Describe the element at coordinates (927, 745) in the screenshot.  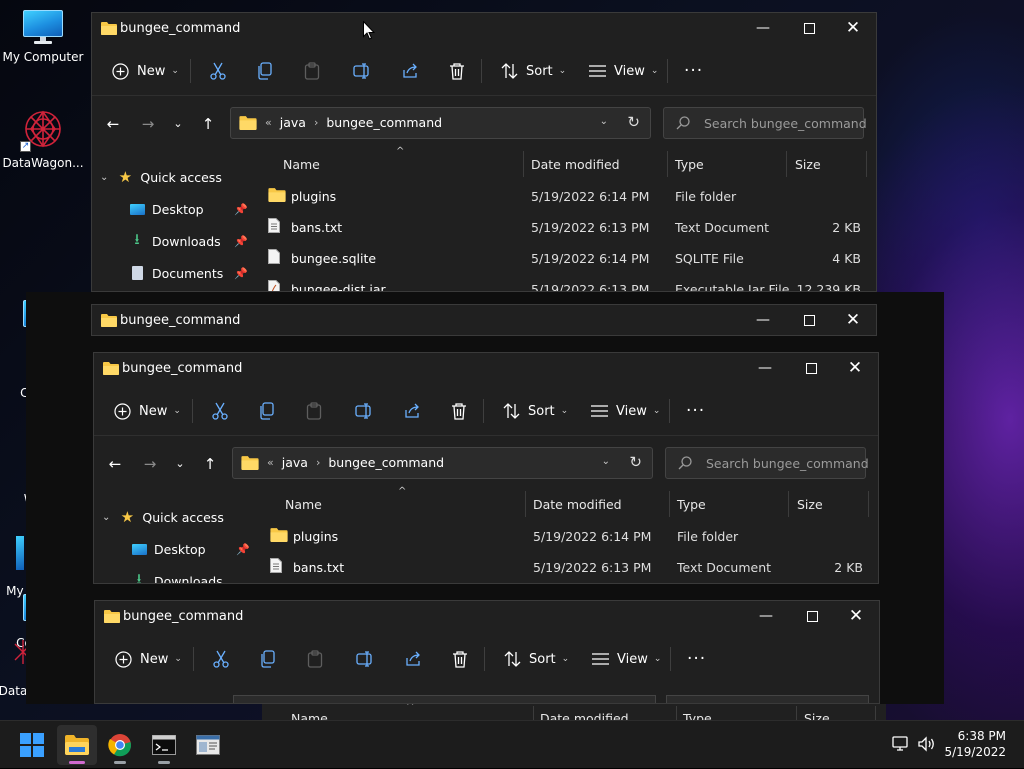
I see `volume-icon` at that location.